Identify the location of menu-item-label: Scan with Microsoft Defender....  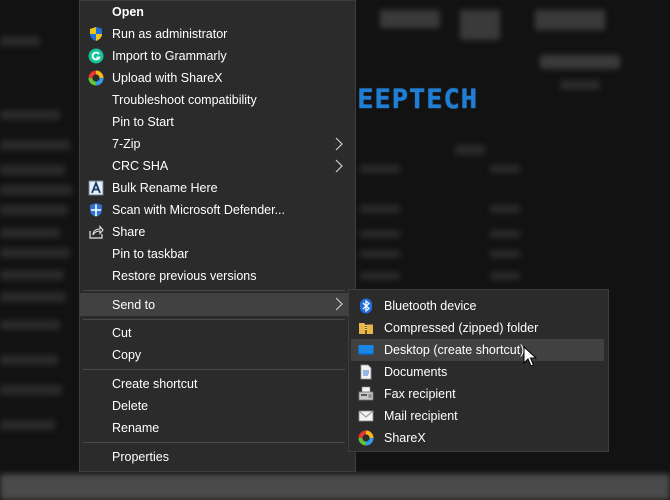
(198, 210).